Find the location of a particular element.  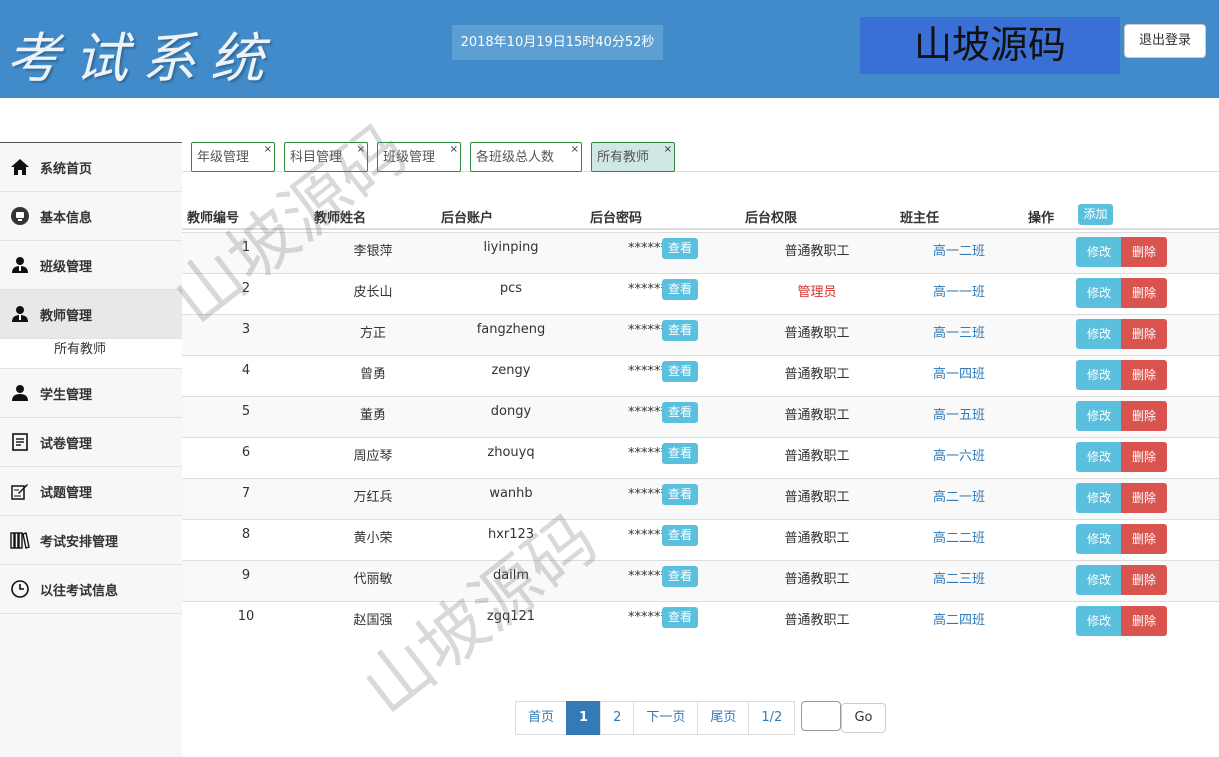

logout-button: 退出登录 is located at coordinates (1165, 41).